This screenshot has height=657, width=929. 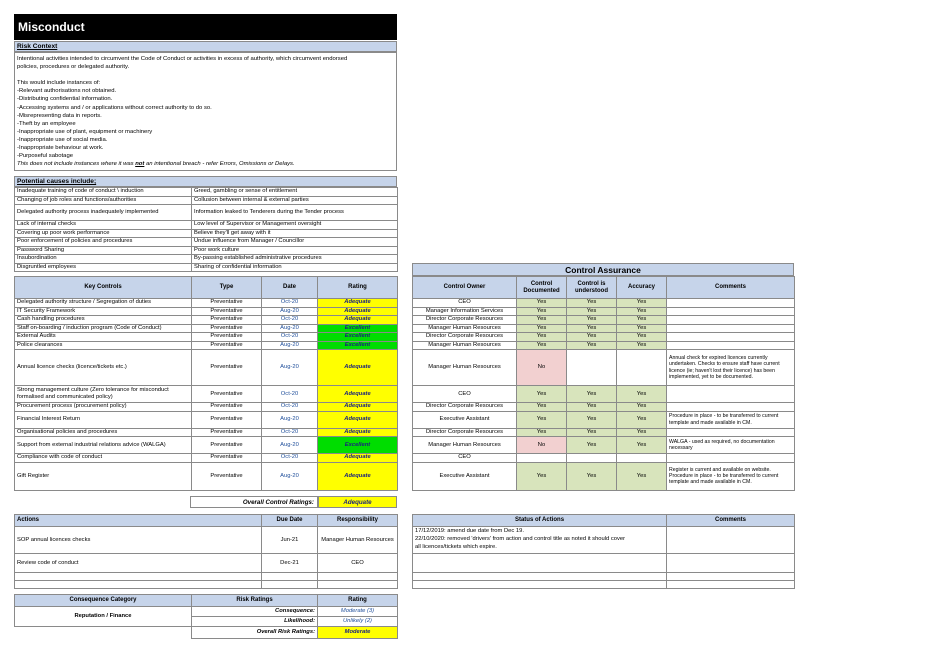 What do you see at coordinates (294, 192) in the screenshot?
I see `cause-right: Greed, gambling or sense of entitlement` at bounding box center [294, 192].